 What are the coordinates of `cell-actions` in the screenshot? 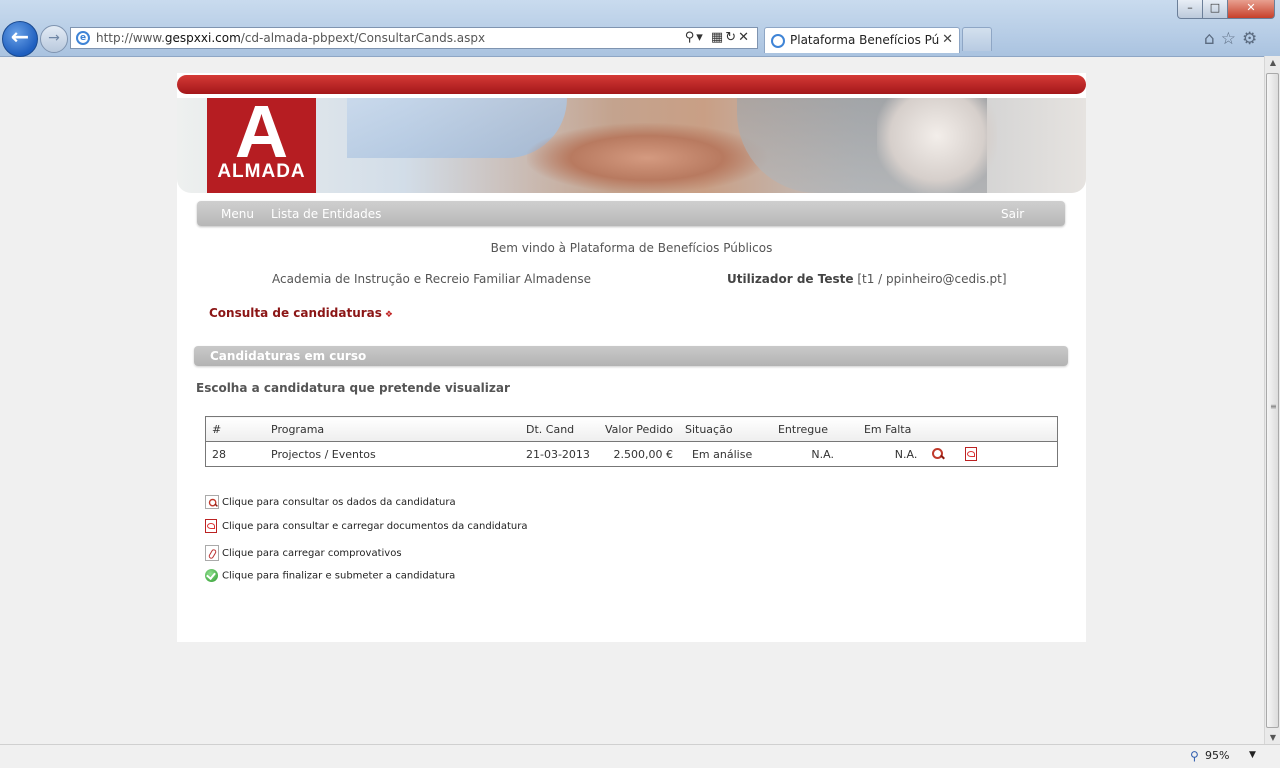 It's located at (987, 454).